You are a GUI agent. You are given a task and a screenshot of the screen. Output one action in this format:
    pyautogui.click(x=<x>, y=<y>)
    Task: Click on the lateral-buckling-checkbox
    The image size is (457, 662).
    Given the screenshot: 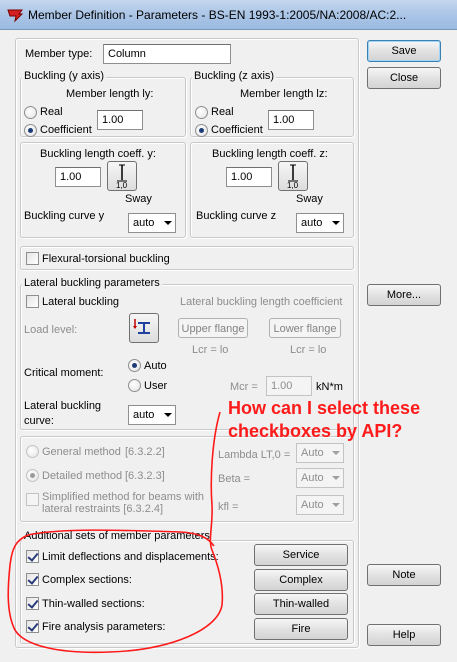 What is the action you would take?
    pyautogui.click(x=32, y=301)
    